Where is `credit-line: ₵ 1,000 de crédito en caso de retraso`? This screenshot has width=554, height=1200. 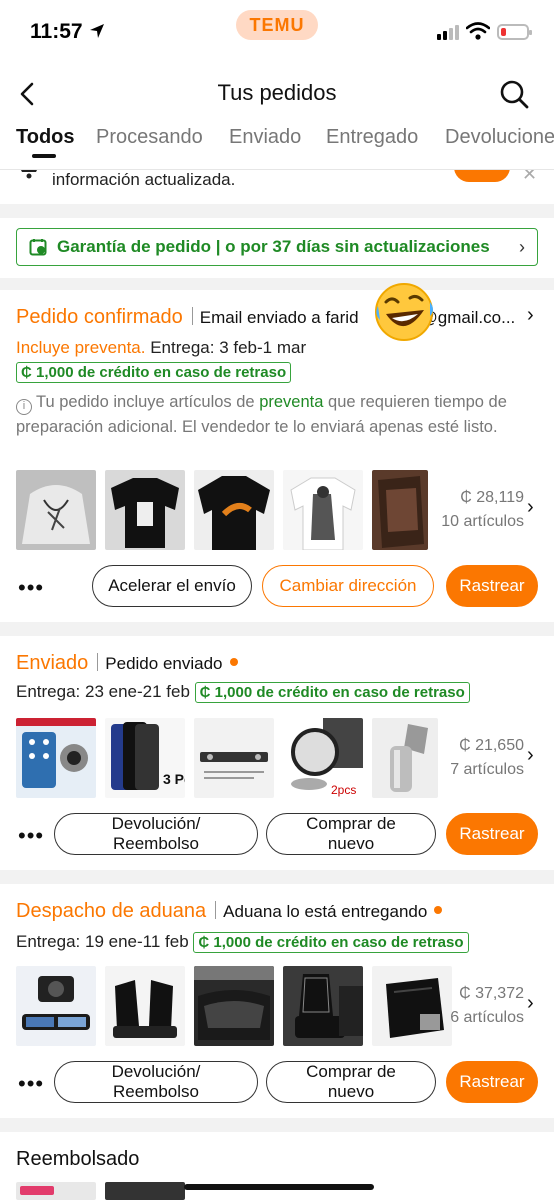 credit-line: ₵ 1,000 de crédito en caso de retraso is located at coordinates (154, 372).